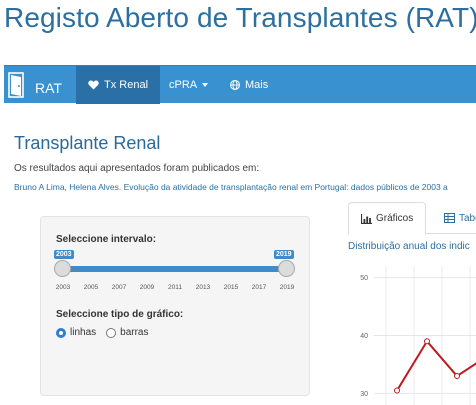 This screenshot has height=405, width=476. I want to click on page-title: Registo Aberto de Transplantes (RAT), so click(240, 17).